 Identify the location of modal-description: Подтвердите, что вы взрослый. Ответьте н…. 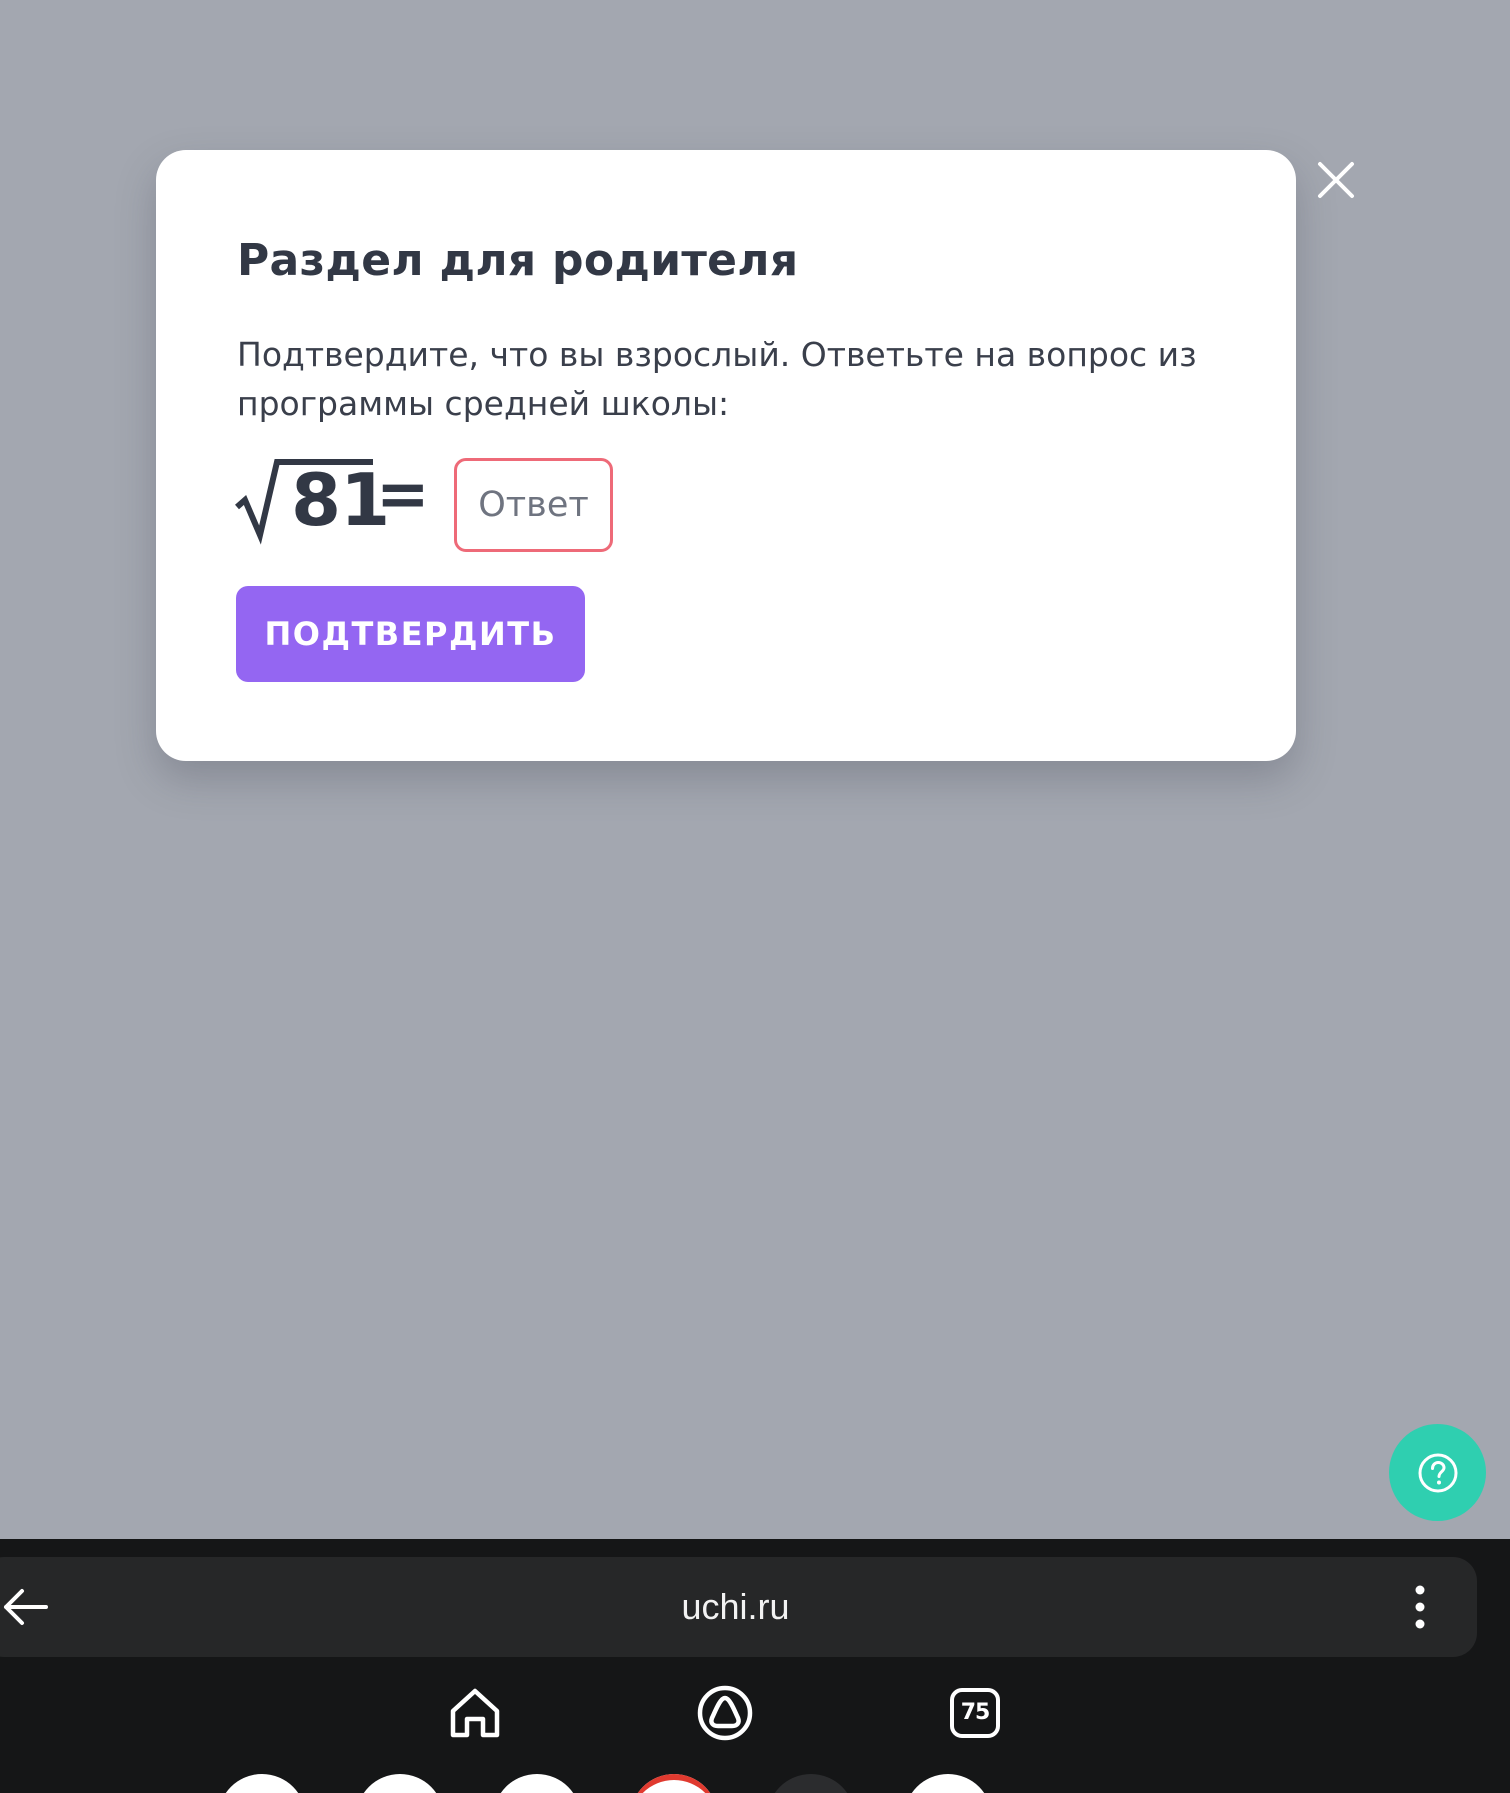
(717, 379).